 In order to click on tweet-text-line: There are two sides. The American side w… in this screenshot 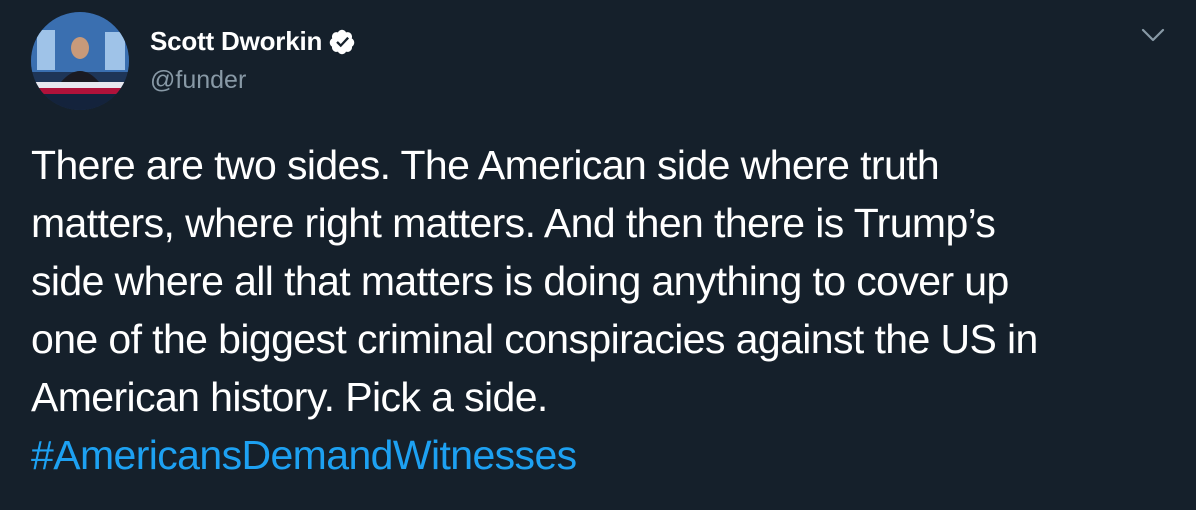, I will do `click(485, 165)`.